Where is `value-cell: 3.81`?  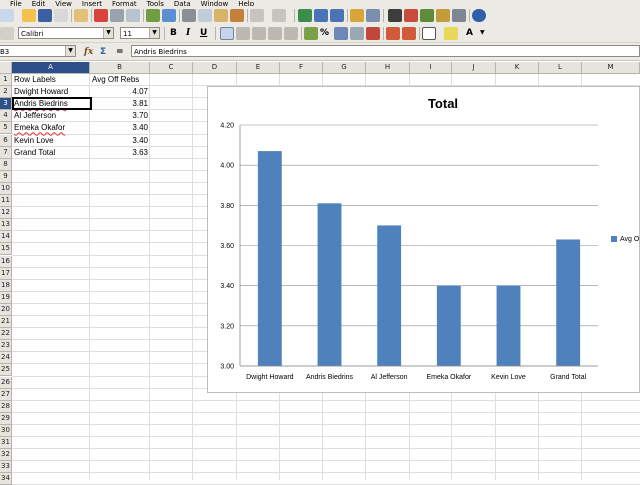
value-cell: 3.81 is located at coordinates (120, 104).